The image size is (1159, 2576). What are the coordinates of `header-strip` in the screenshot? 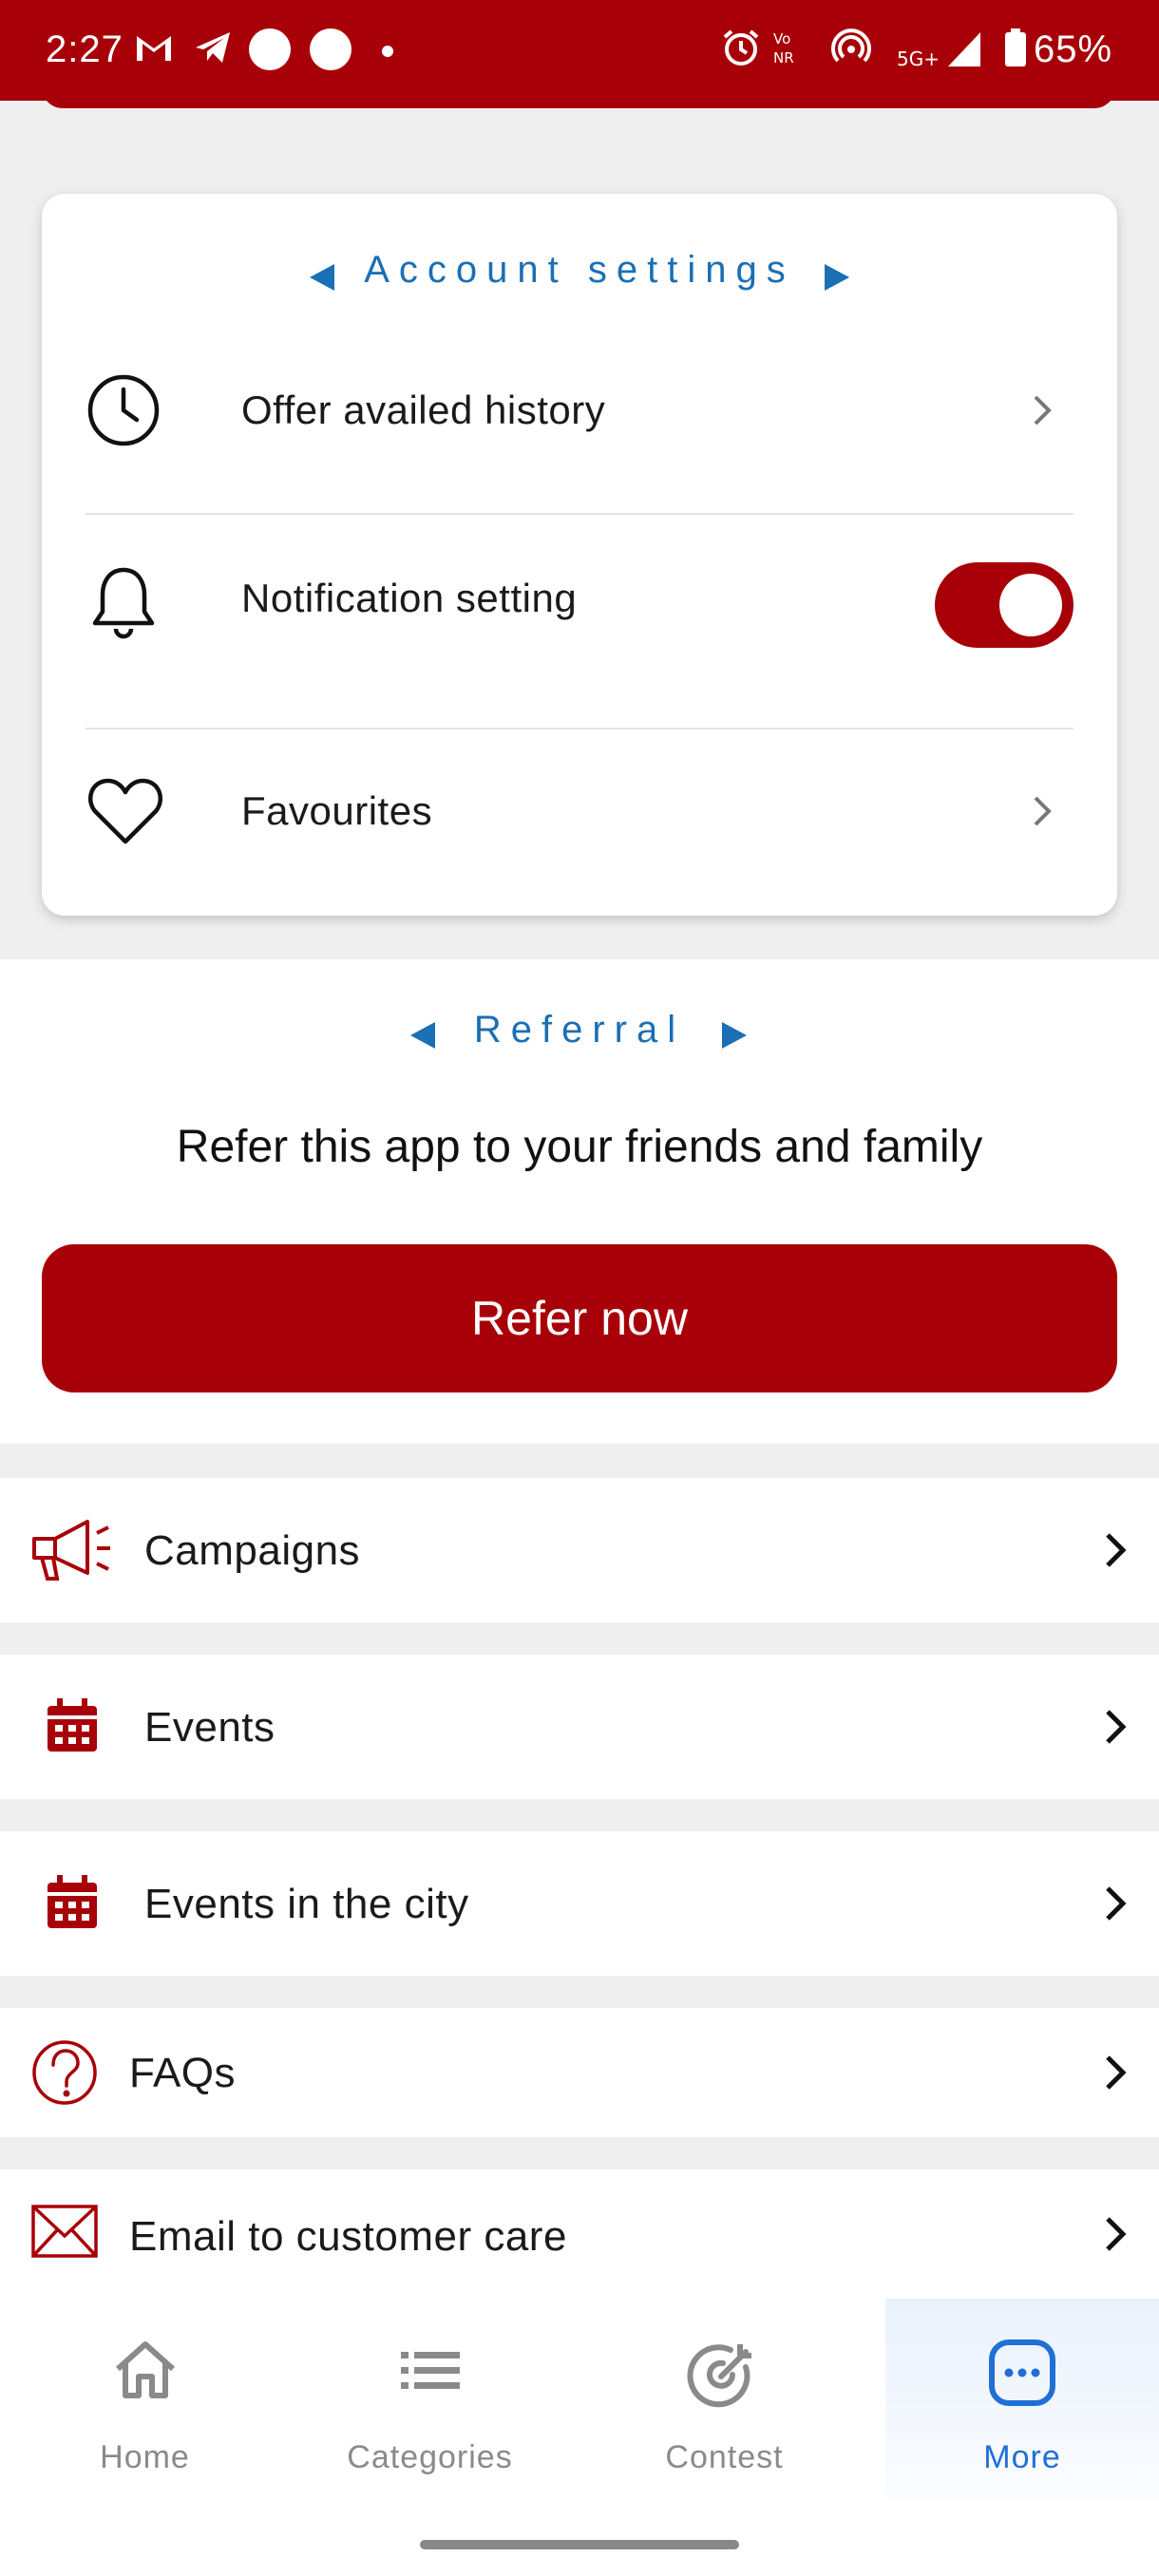 It's located at (578, 97).